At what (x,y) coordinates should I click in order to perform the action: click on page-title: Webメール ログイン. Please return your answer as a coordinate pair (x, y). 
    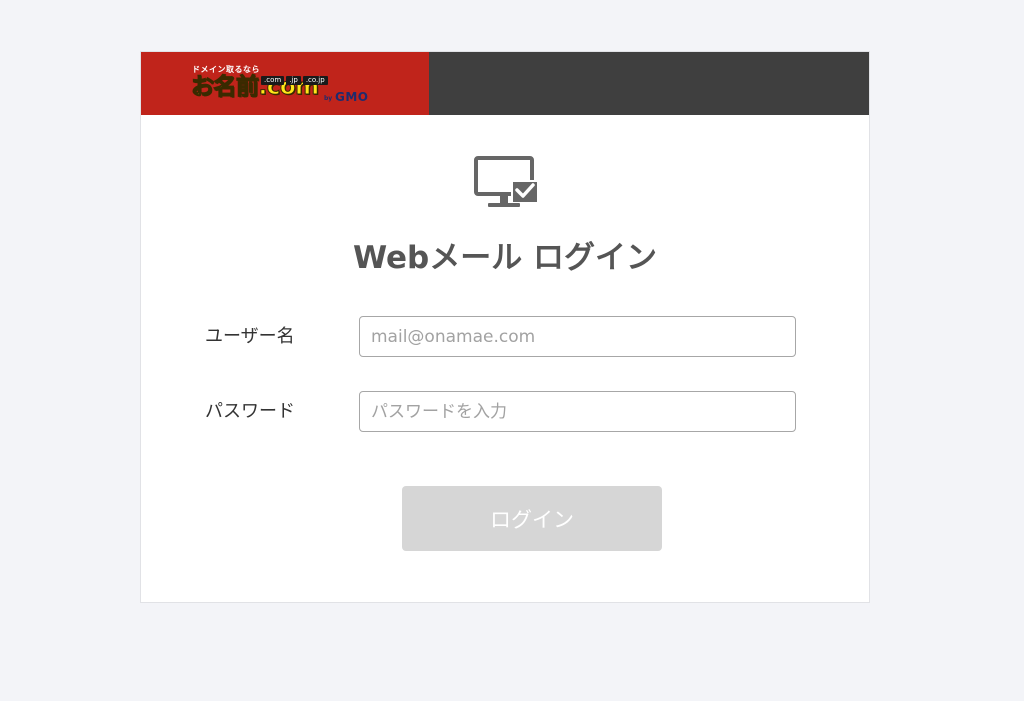
    Looking at the image, I should click on (505, 258).